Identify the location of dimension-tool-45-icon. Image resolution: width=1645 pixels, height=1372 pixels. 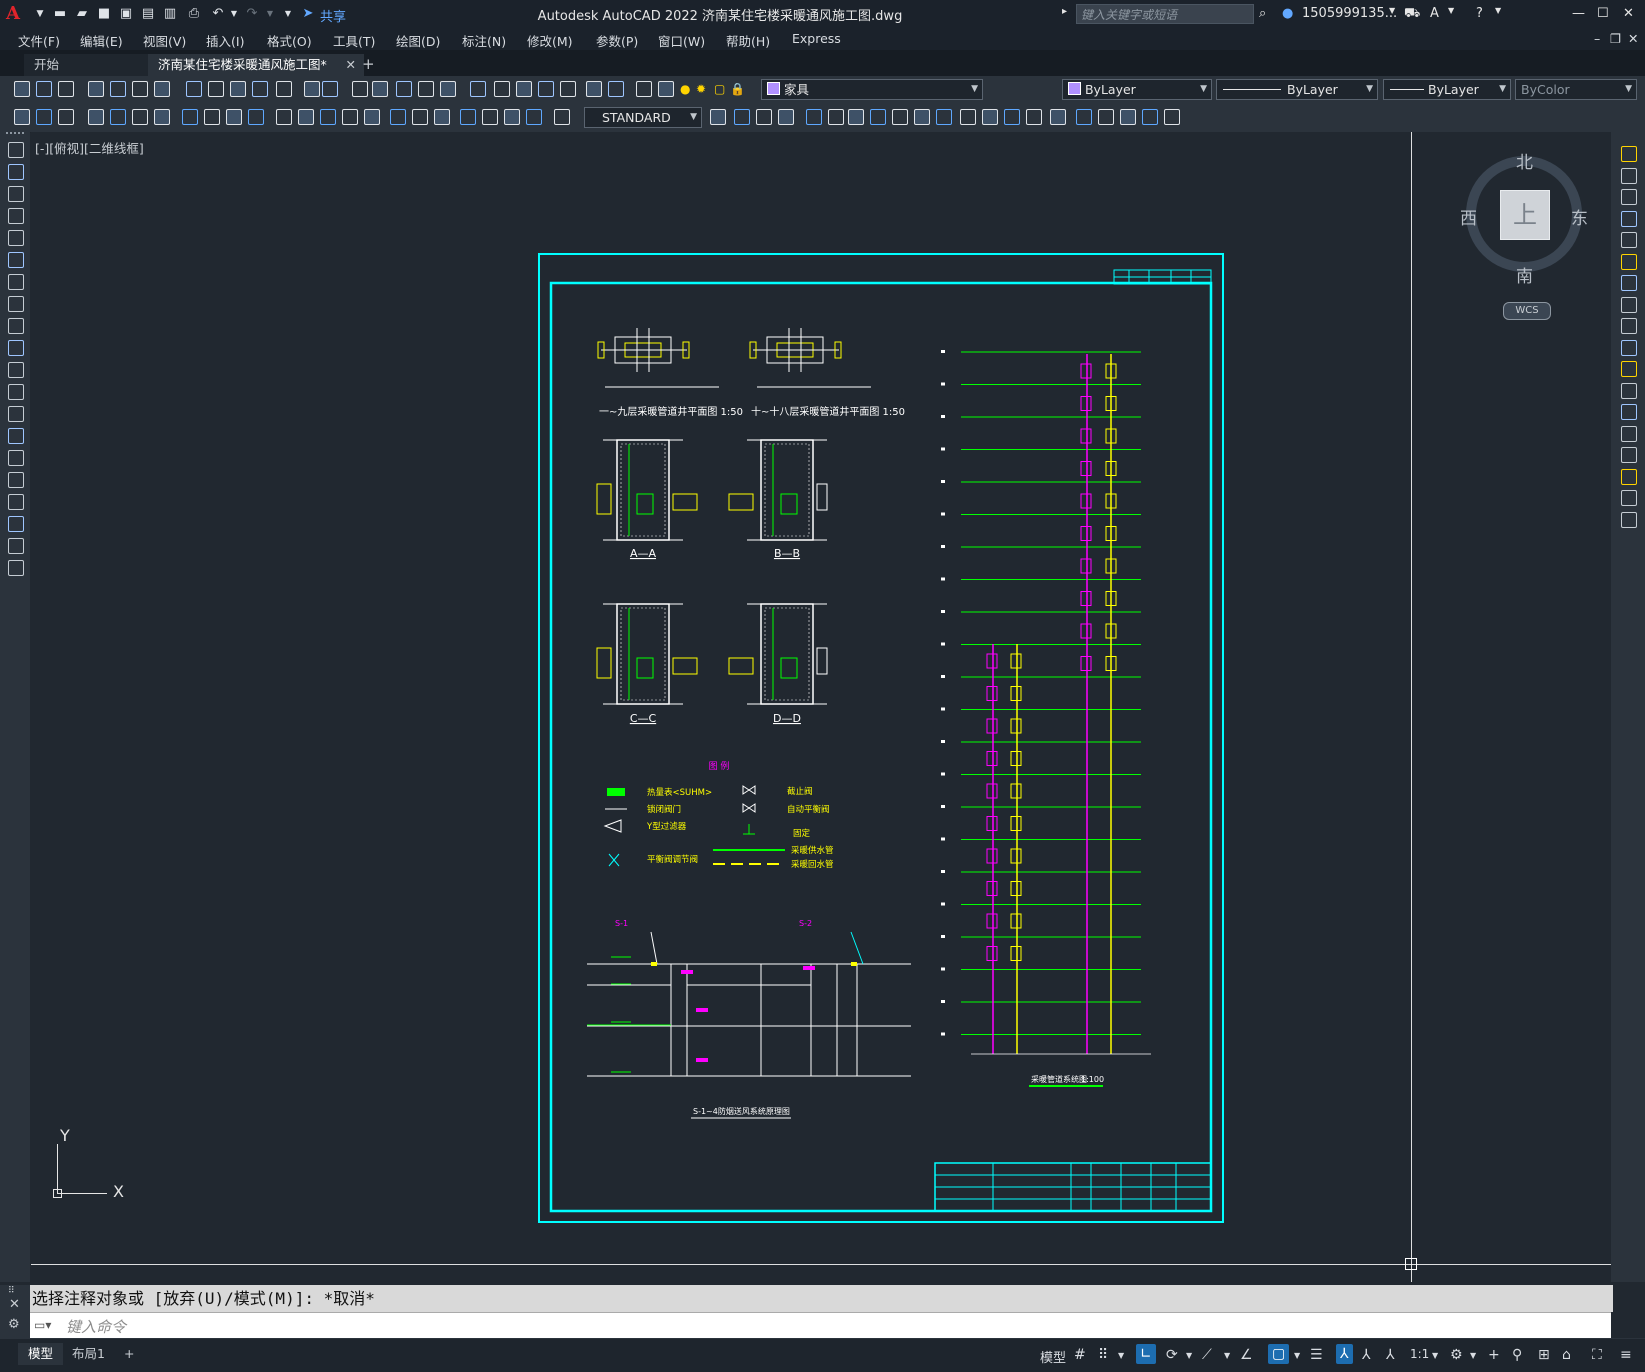
(1172, 117).